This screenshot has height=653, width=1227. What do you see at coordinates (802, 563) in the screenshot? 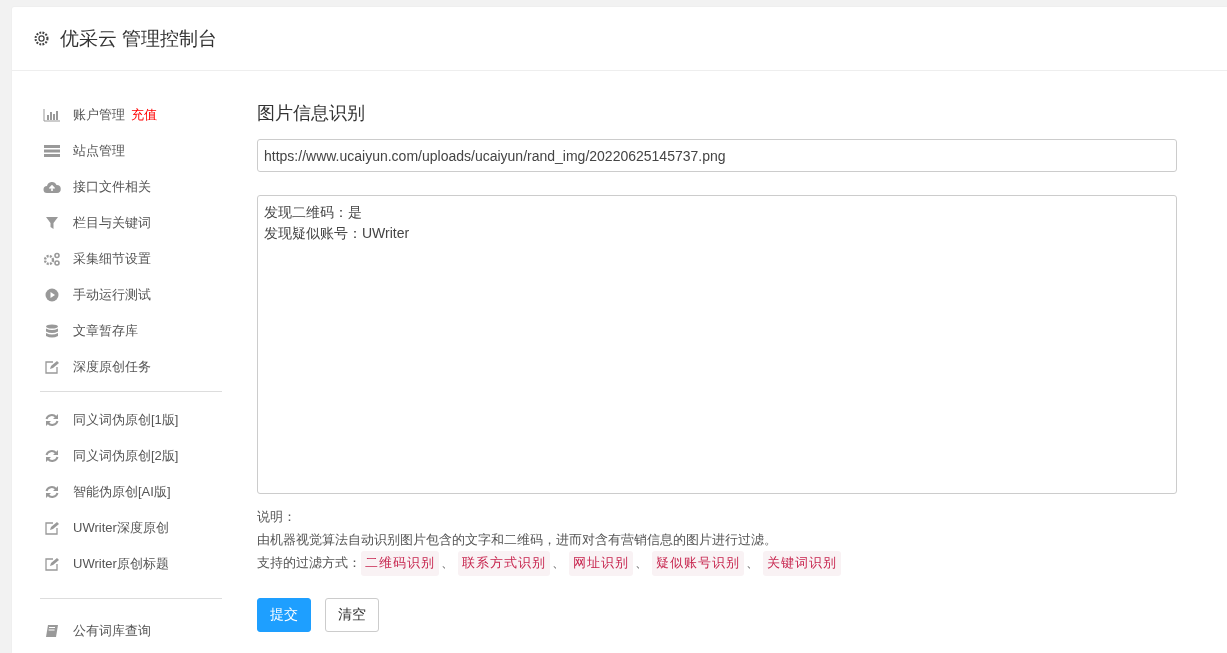
I see `filter-tag: 关键词识别` at bounding box center [802, 563].